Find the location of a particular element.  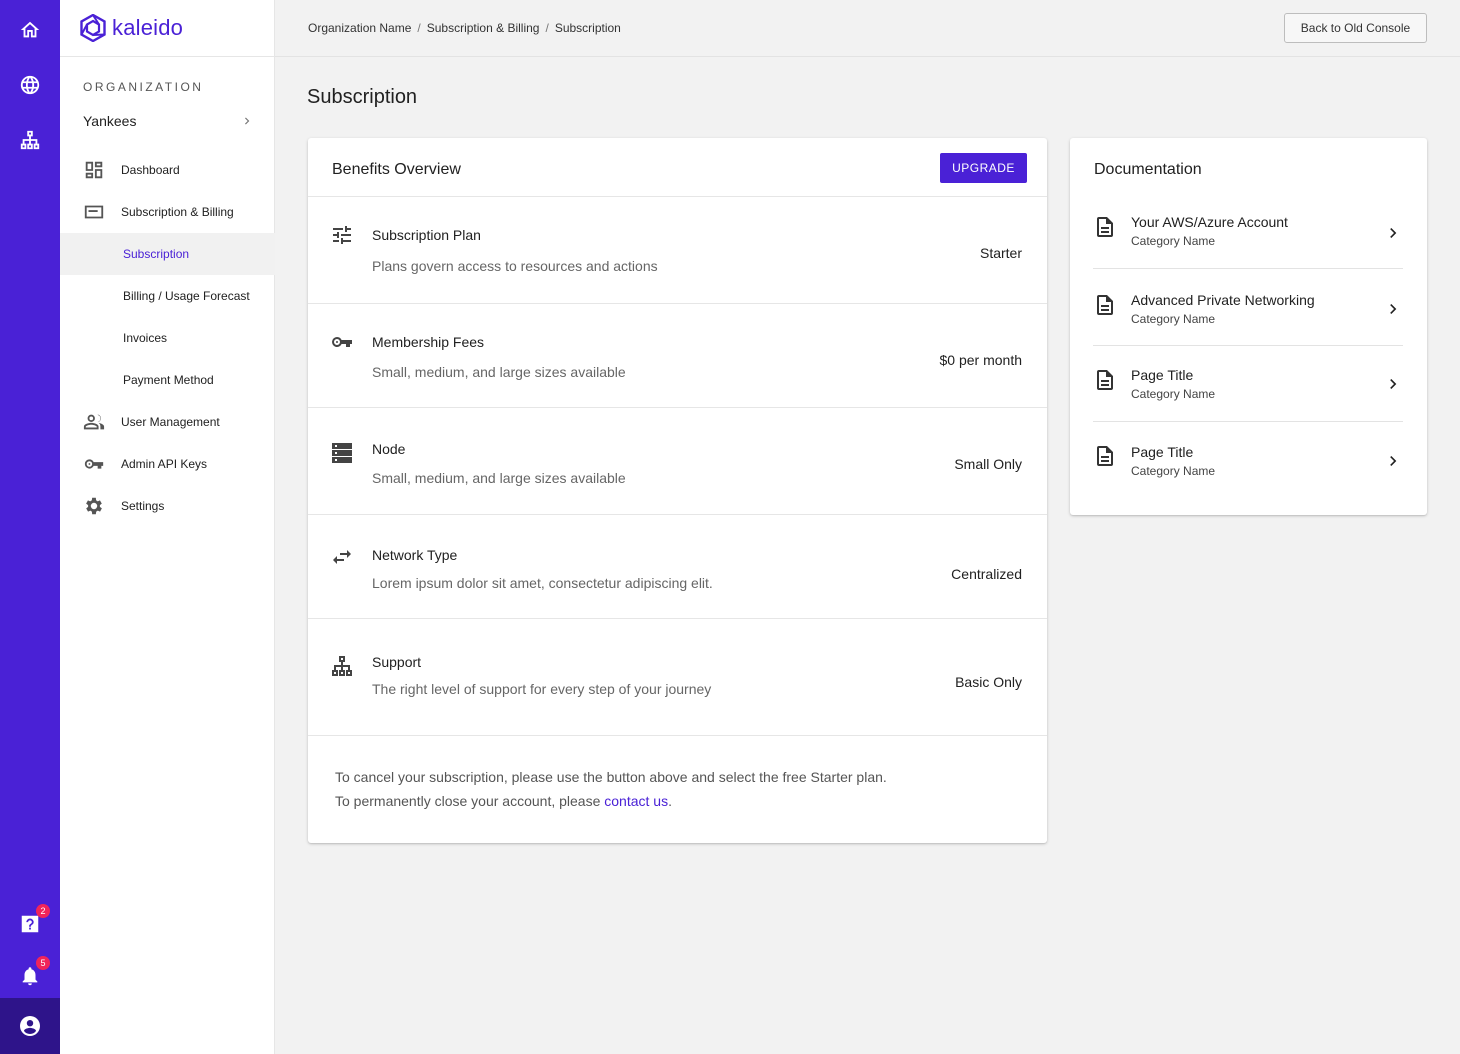

brand-name: kaleido is located at coordinates (148, 27).